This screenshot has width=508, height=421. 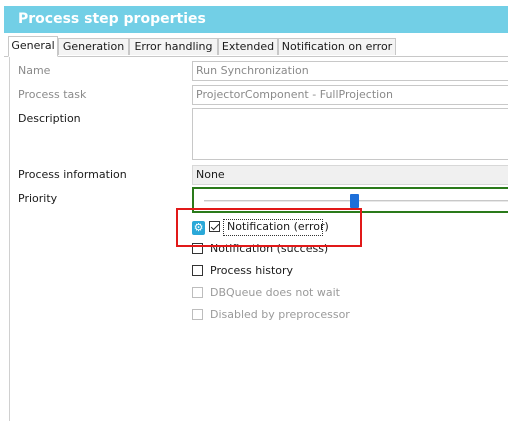 What do you see at coordinates (273, 227) in the screenshot?
I see `focus-rectangle` at bounding box center [273, 227].